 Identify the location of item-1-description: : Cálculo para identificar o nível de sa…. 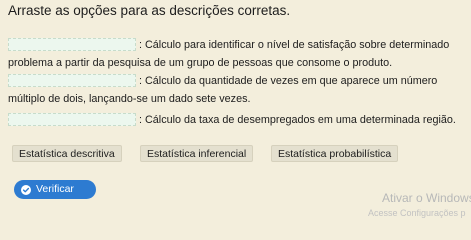
(294, 45).